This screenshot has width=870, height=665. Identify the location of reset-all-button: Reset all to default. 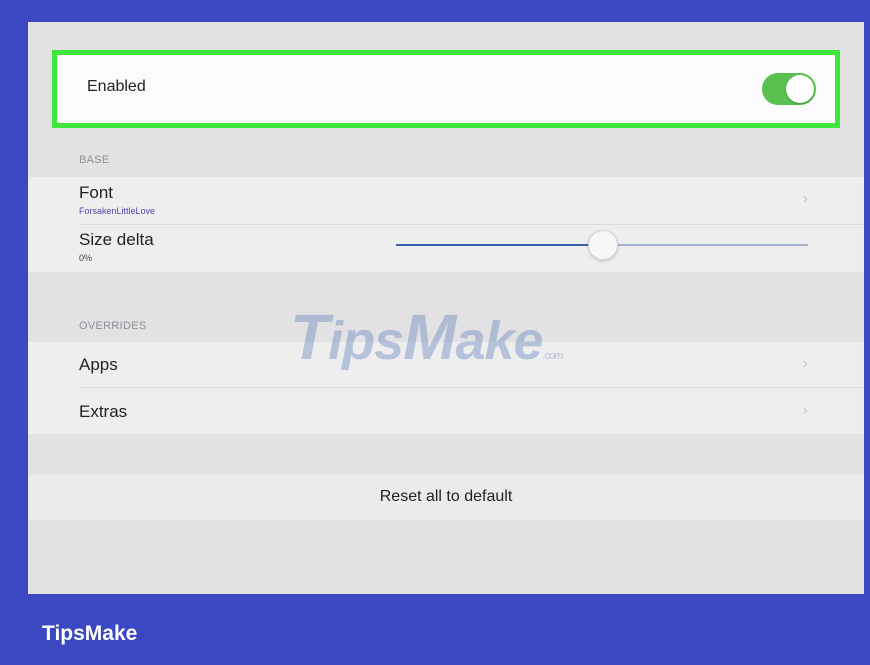
(446, 497).